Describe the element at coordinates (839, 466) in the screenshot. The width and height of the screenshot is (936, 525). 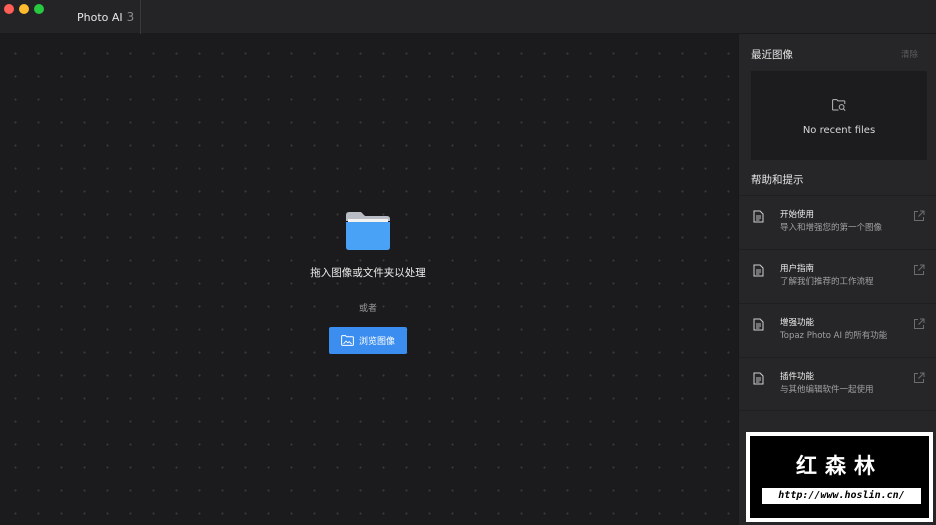
I see `watermark-title: 红森林` at that location.